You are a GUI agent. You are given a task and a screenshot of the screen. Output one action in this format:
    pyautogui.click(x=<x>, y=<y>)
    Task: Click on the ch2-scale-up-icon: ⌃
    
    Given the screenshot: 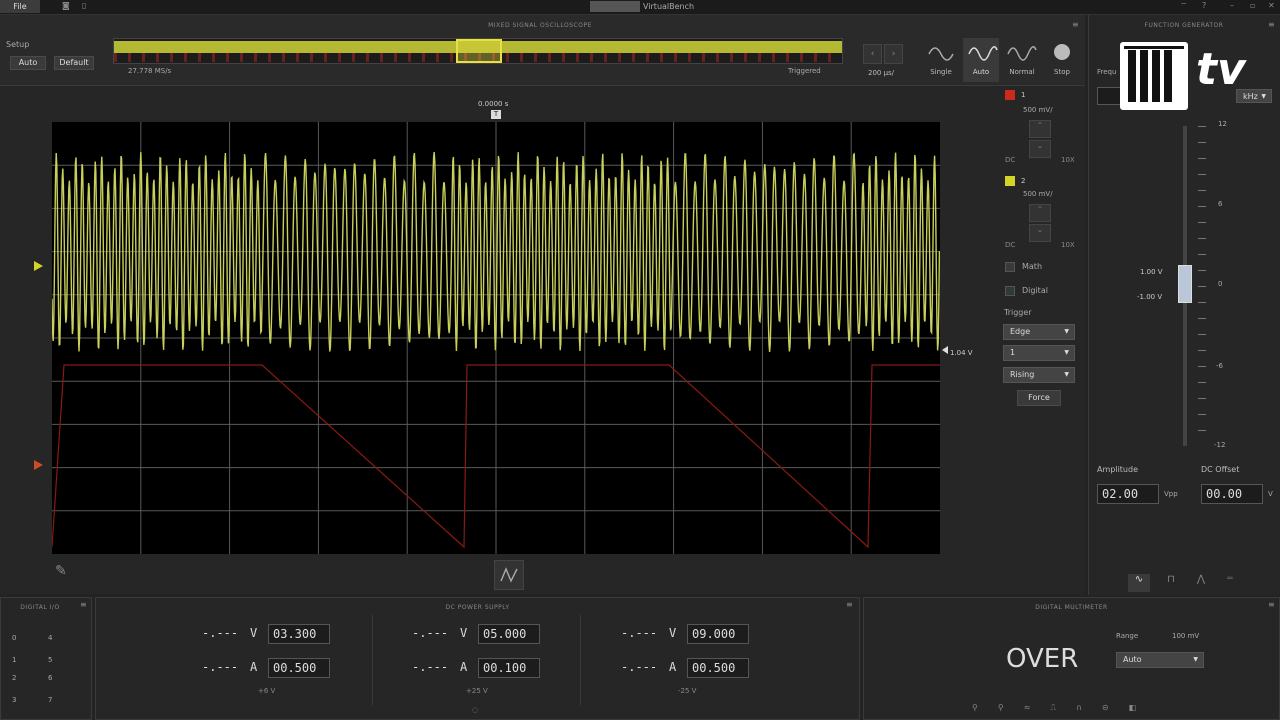 What is the action you would take?
    pyautogui.click(x=1040, y=213)
    